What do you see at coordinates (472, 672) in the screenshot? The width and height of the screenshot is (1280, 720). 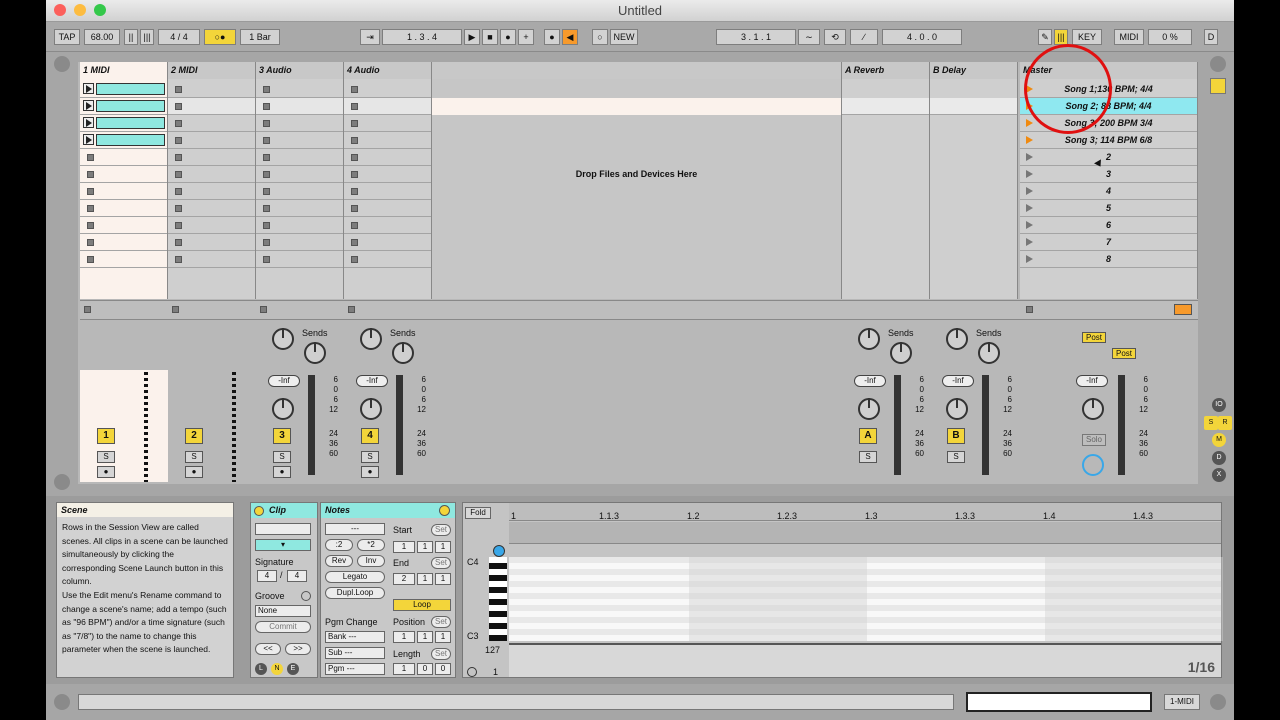 I see `velocity-toggle-icon` at bounding box center [472, 672].